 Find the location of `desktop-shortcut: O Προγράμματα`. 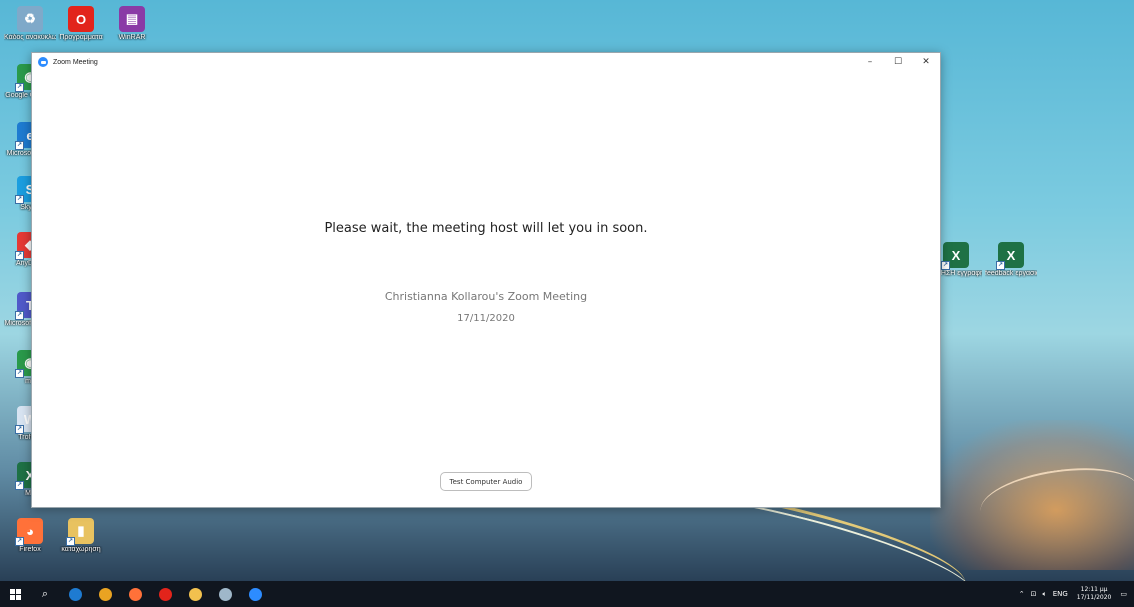

desktop-shortcut: O Προγράμματα is located at coordinates (81, 24).